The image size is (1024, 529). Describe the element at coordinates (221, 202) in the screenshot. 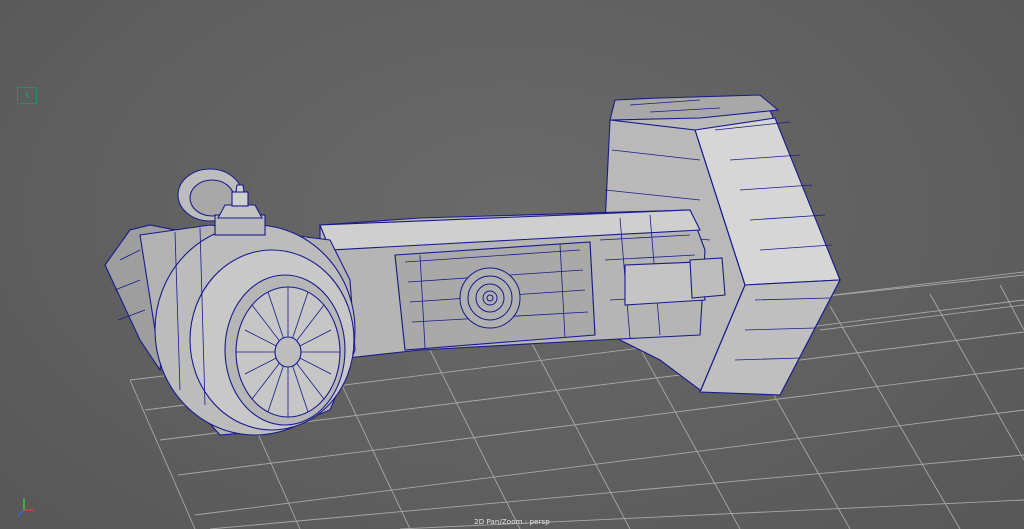

I see `top-rings` at that location.